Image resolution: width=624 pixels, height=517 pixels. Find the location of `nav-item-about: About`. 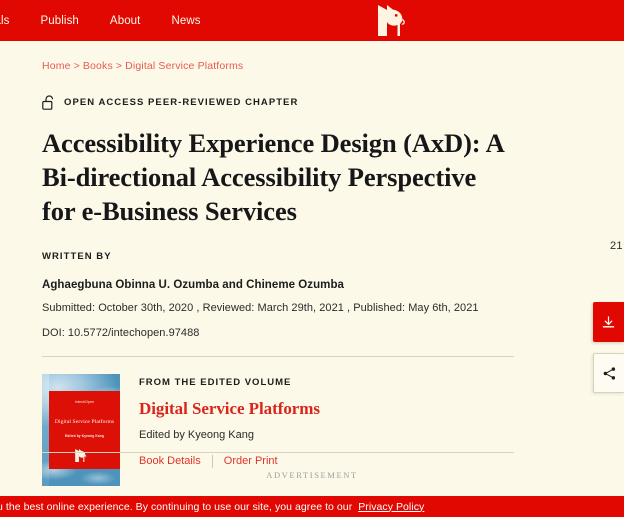

nav-item-about: About is located at coordinates (125, 21).